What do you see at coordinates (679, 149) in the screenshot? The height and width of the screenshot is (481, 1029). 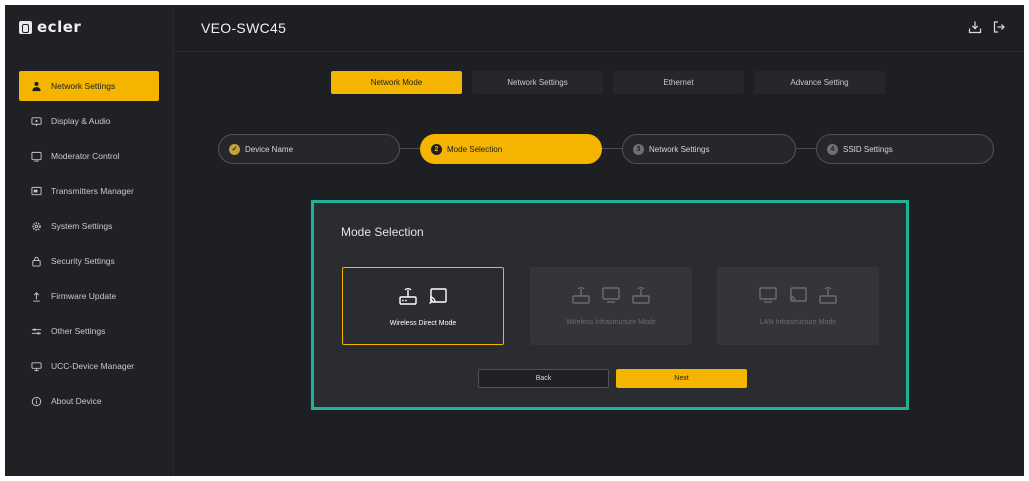 I see `step-label: Network Settings` at bounding box center [679, 149].